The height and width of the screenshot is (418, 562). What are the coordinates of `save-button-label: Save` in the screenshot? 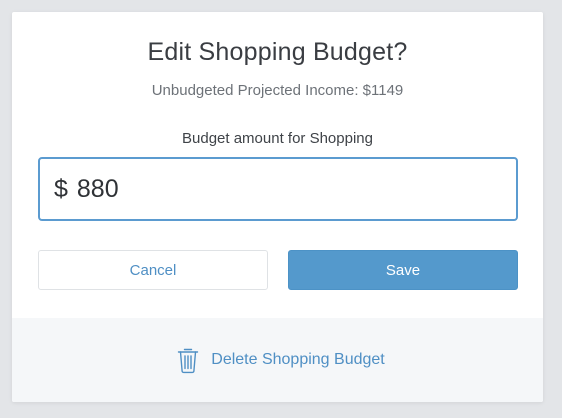 It's located at (403, 270).